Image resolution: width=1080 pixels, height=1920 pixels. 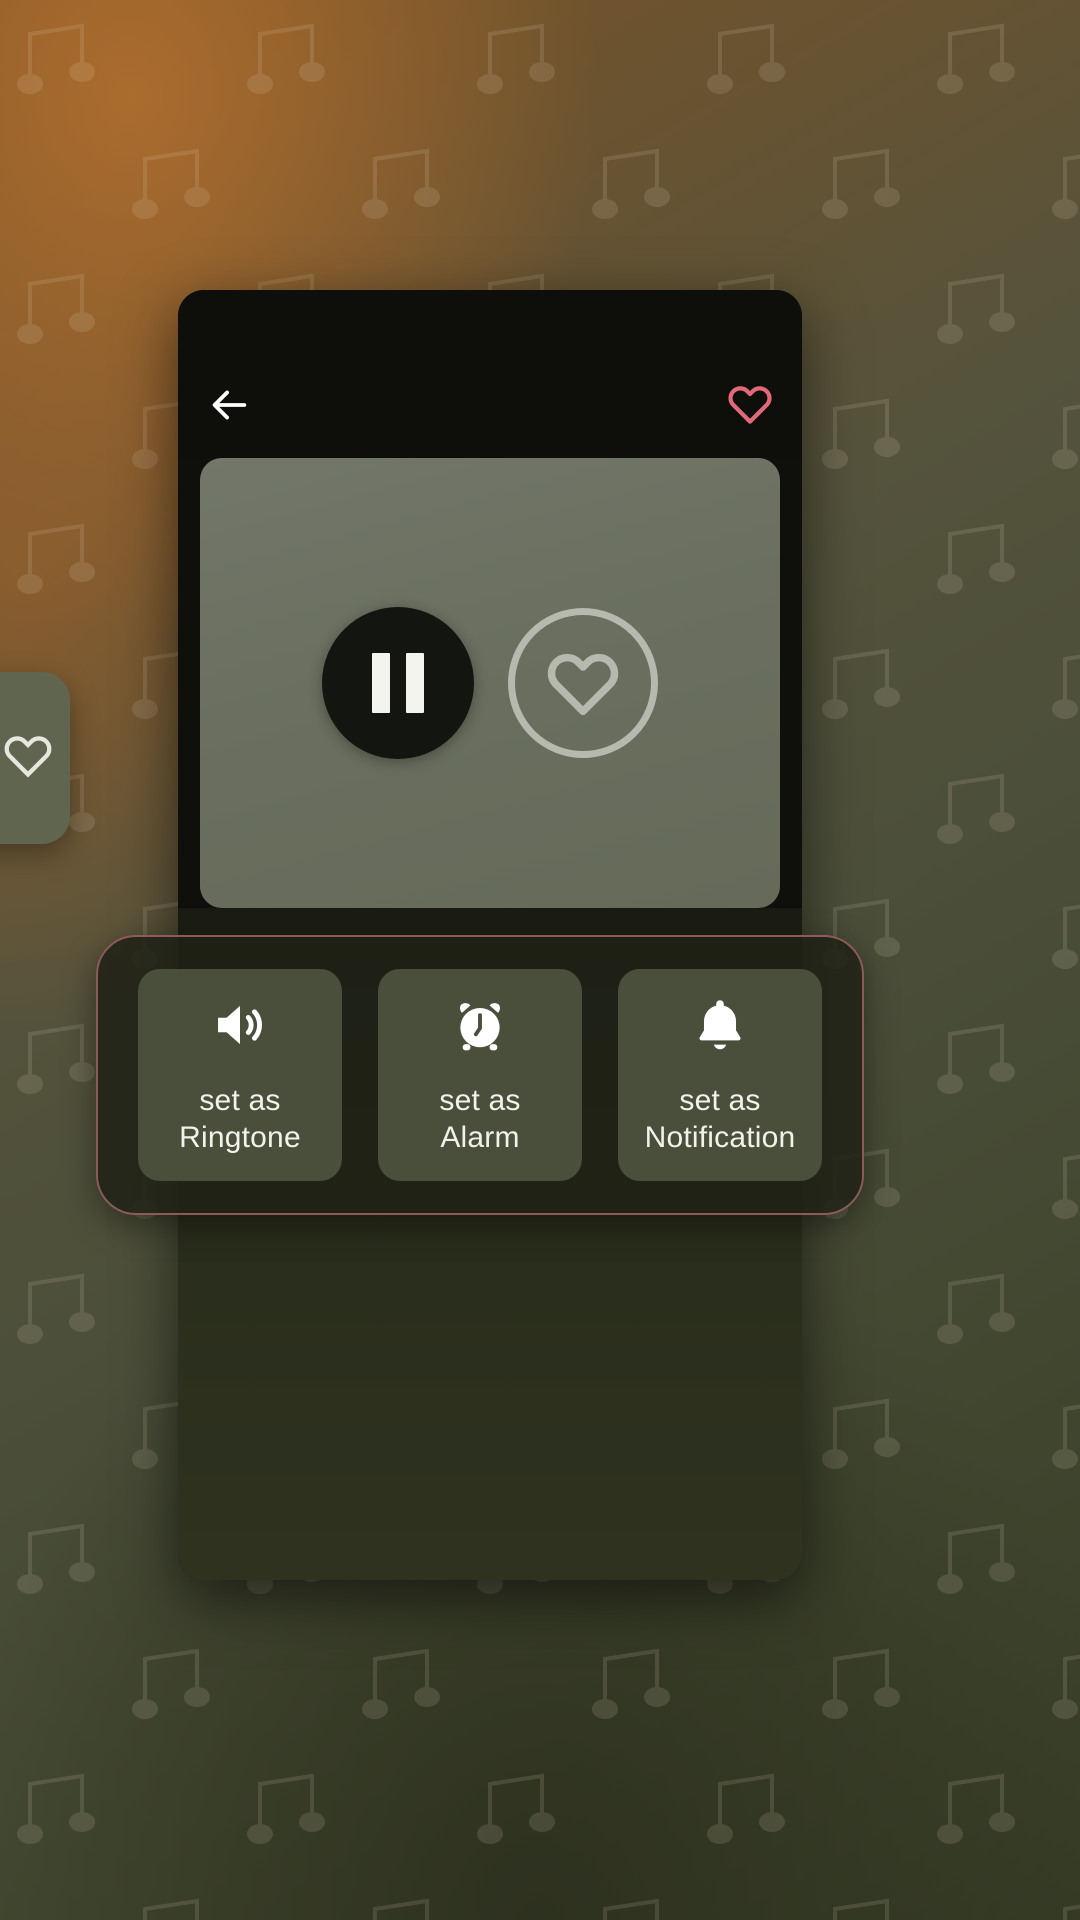 What do you see at coordinates (480, 1137) in the screenshot?
I see `action-label-line2: Alarm` at bounding box center [480, 1137].